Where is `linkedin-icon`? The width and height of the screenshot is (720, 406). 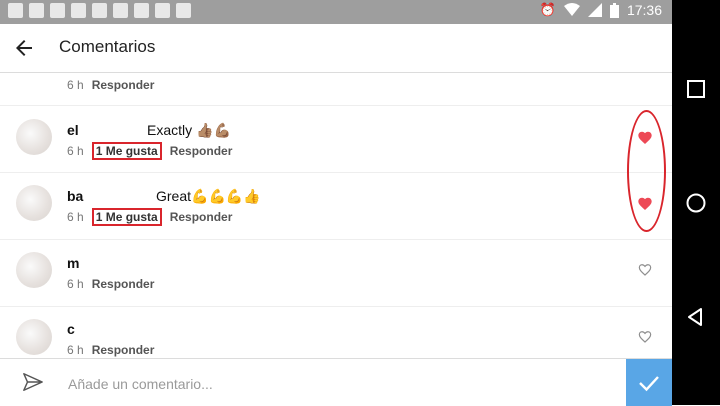
linkedin-icon is located at coordinates (141, 10).